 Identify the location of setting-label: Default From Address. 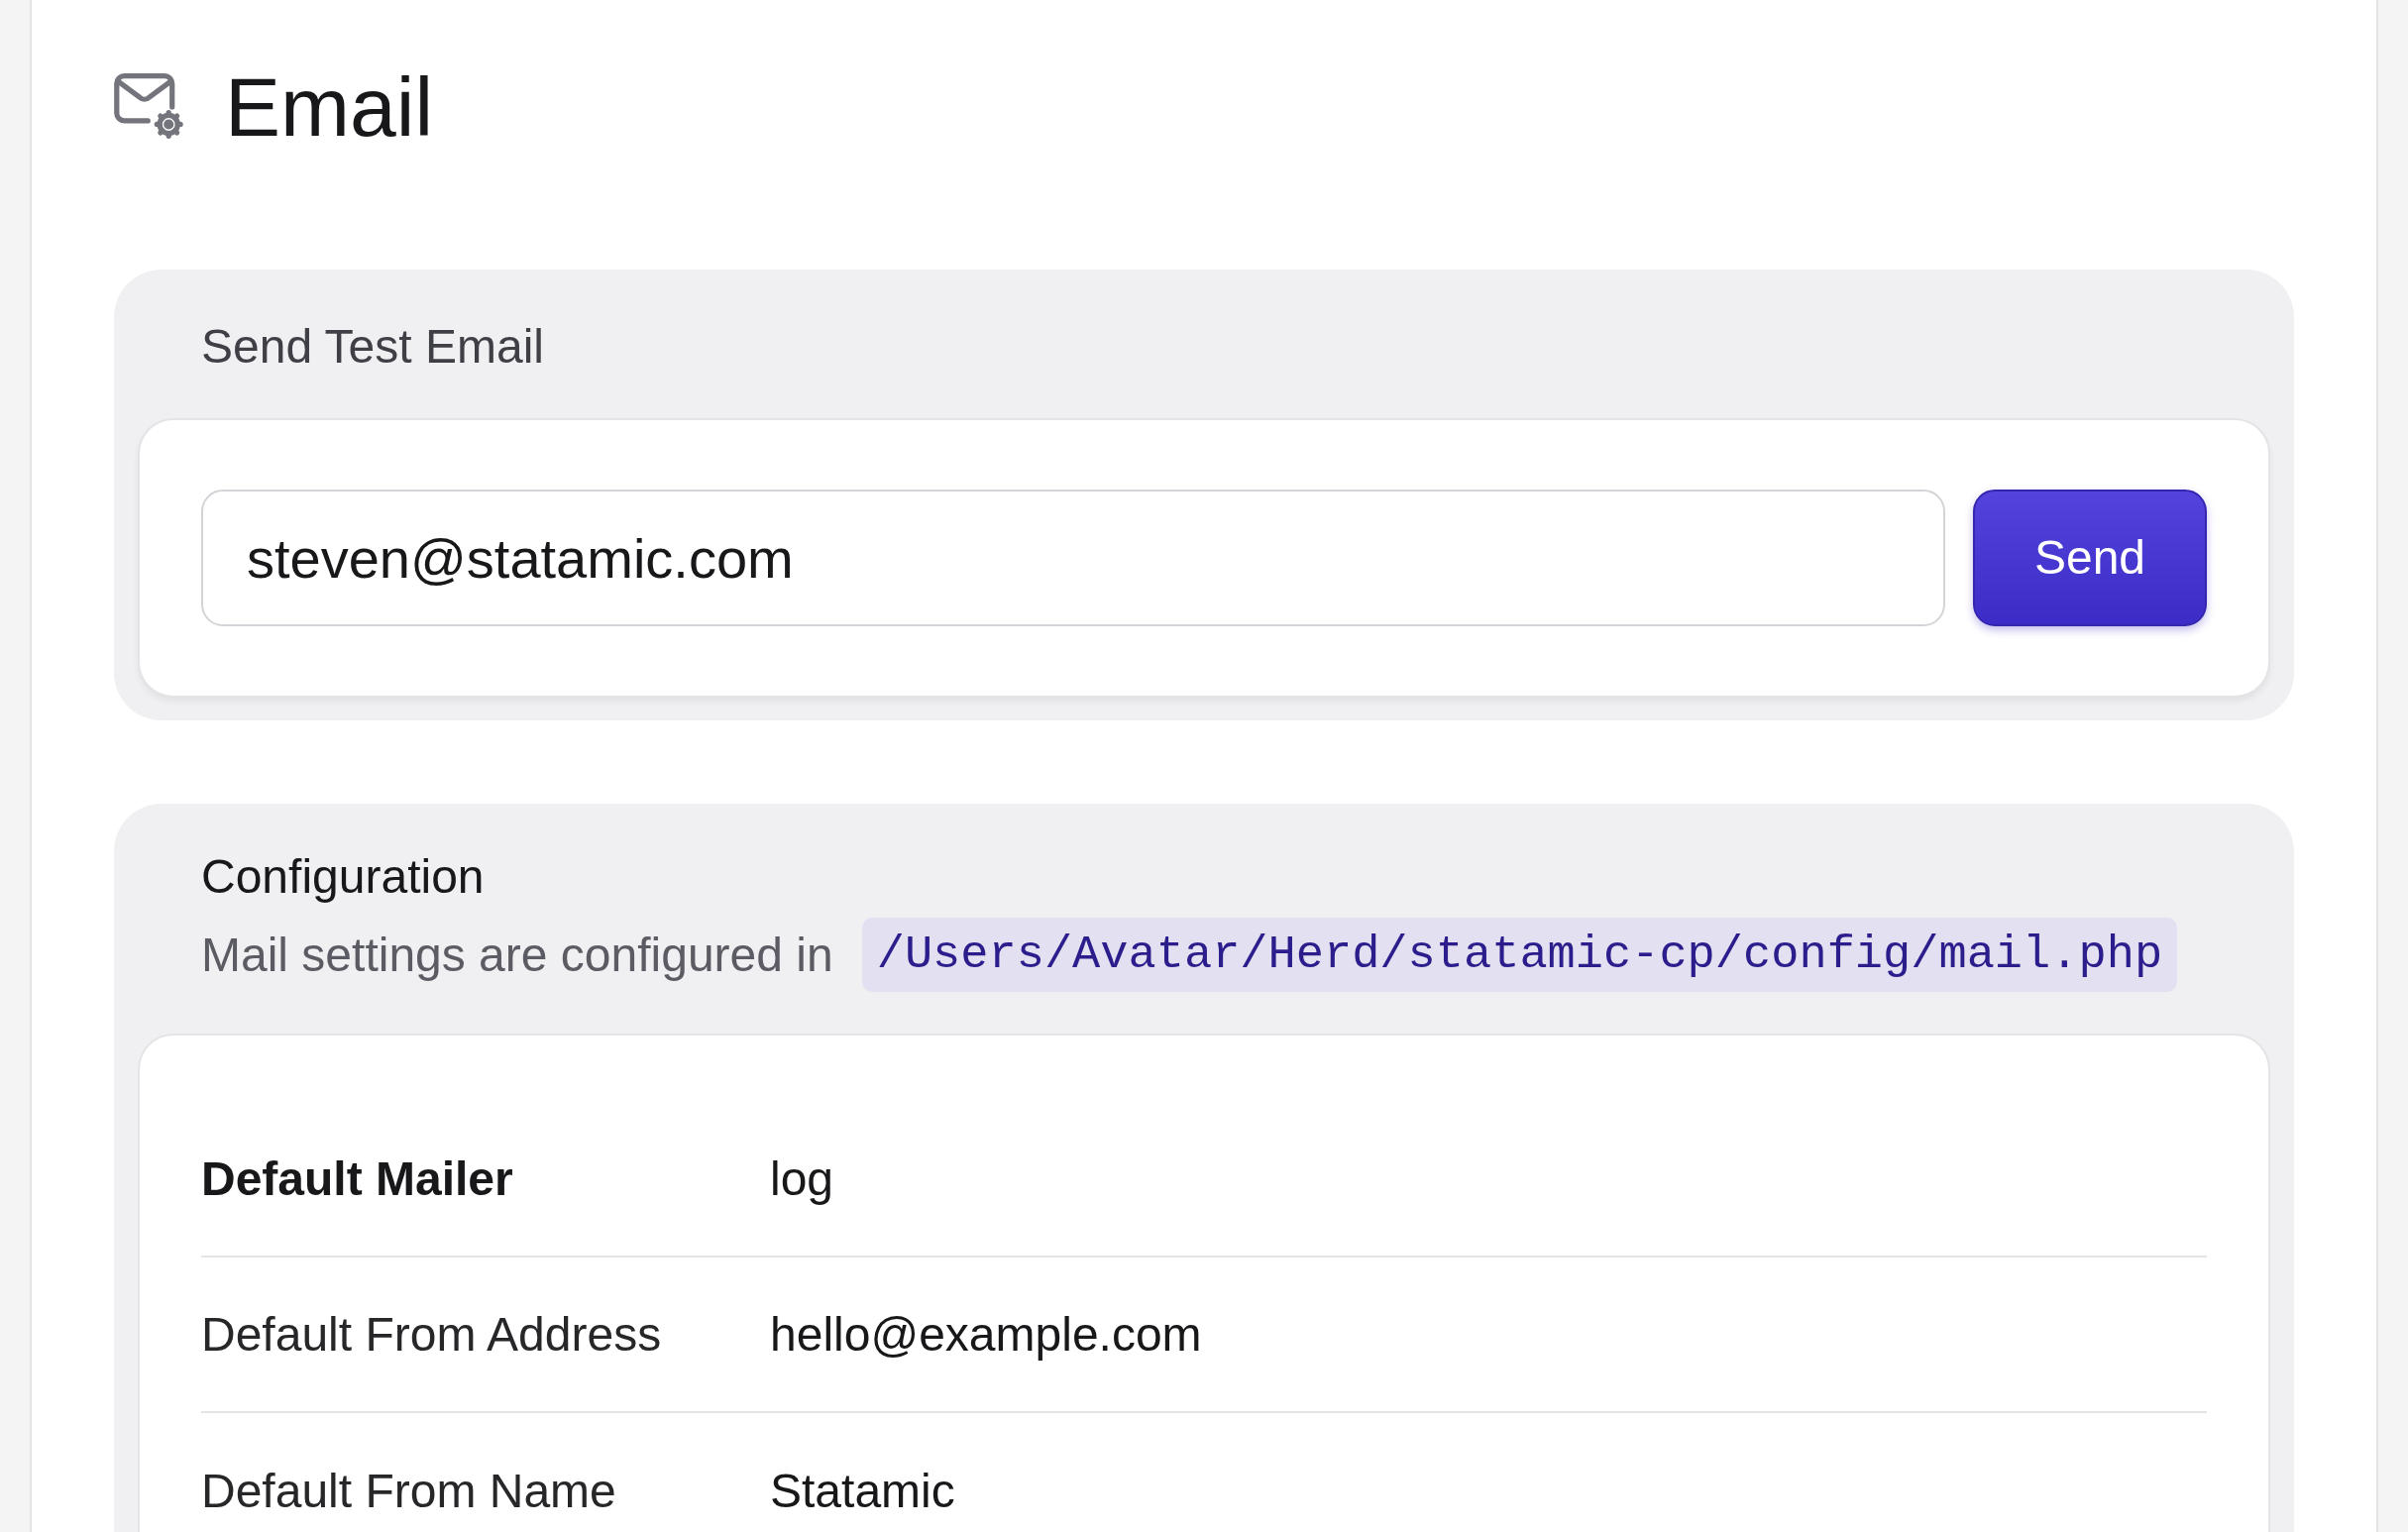
(432, 1334).